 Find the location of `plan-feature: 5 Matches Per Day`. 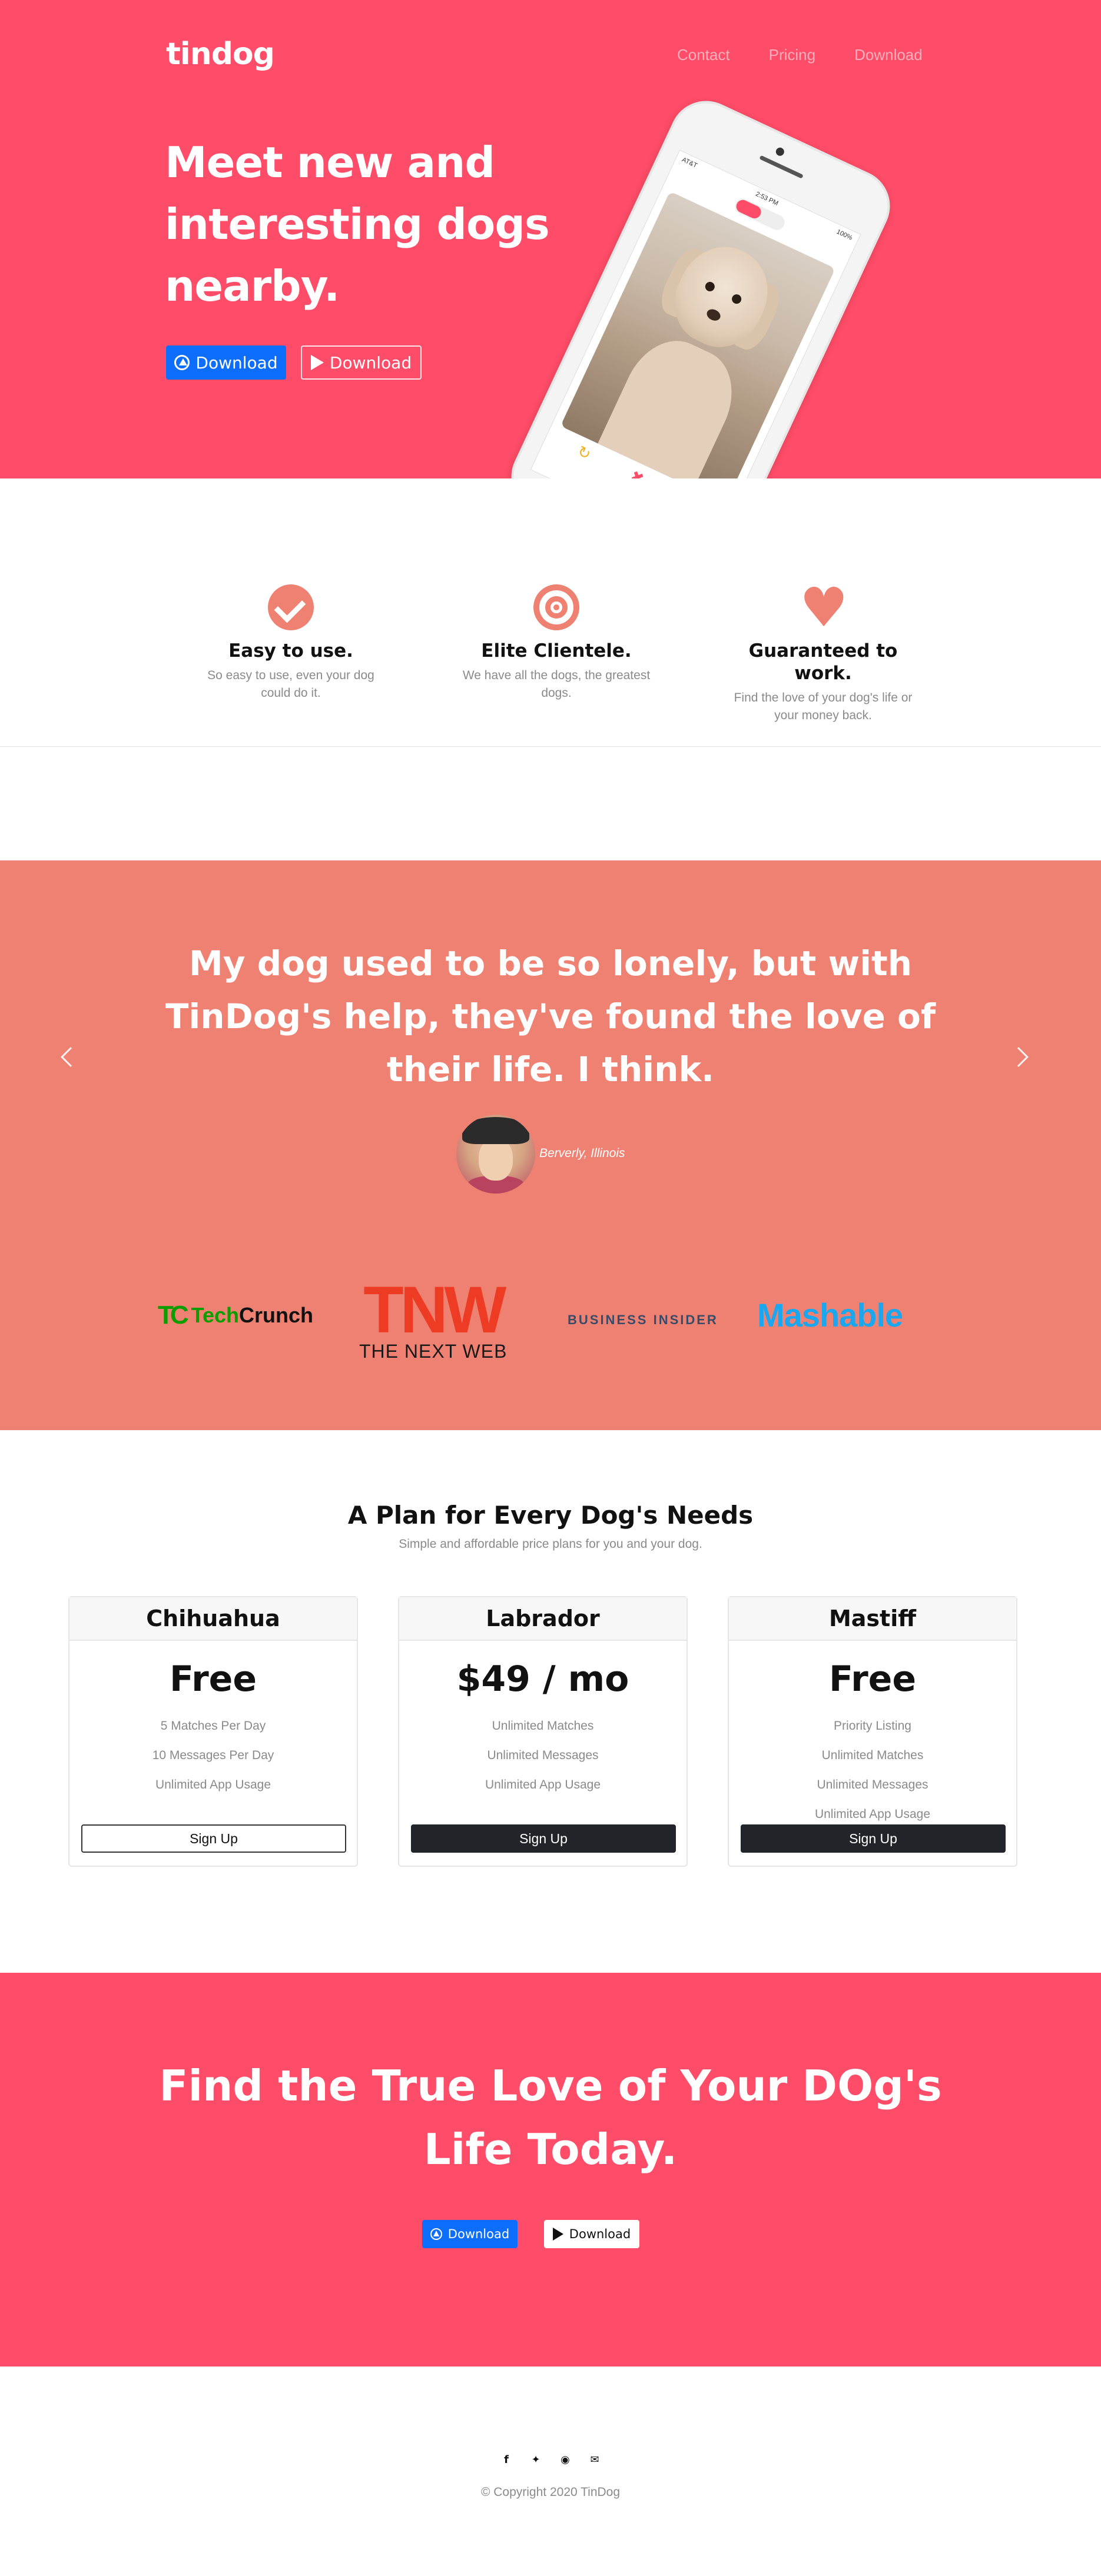

plan-feature: 5 Matches Per Day is located at coordinates (213, 1726).